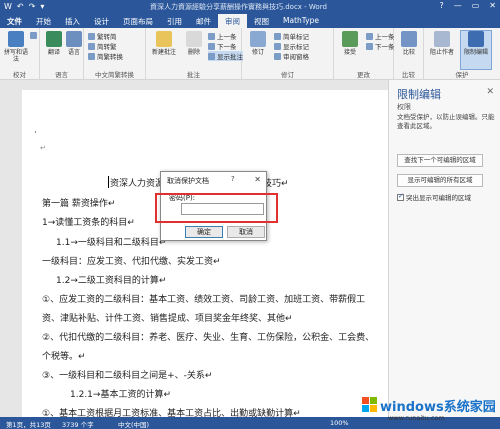  I want to click on word-count-button, so click(34, 36).